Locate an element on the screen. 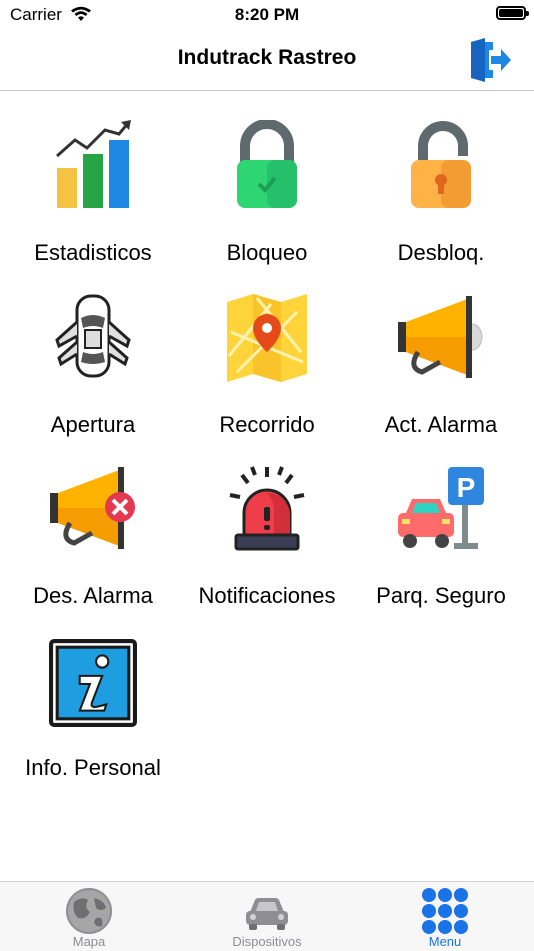 This screenshot has width=534, height=951. megaphone-off-icon is located at coordinates (92, 508).